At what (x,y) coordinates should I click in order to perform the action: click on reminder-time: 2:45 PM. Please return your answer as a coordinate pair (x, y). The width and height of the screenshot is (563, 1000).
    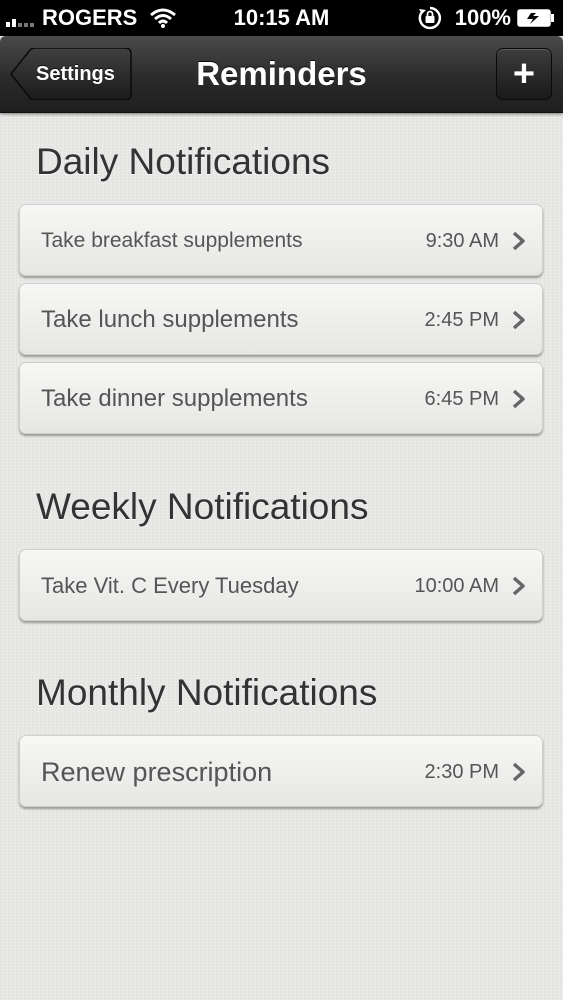
    Looking at the image, I should click on (461, 320).